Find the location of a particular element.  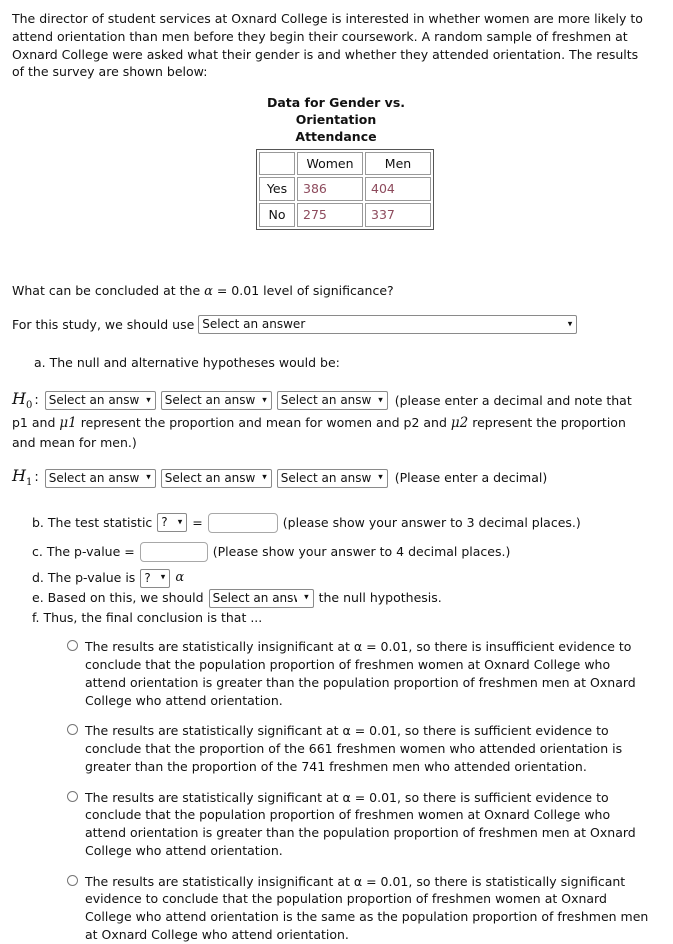

study-method-select-wrap: Select an answer ▾ is located at coordinates (388, 325).